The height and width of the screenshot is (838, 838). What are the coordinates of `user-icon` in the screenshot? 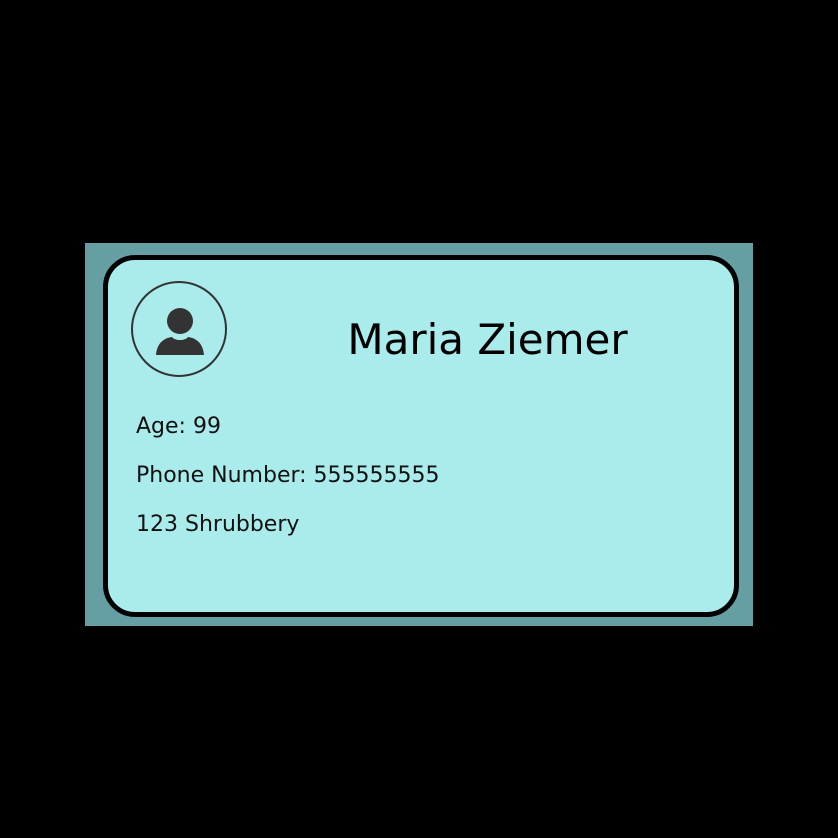 It's located at (180, 331).